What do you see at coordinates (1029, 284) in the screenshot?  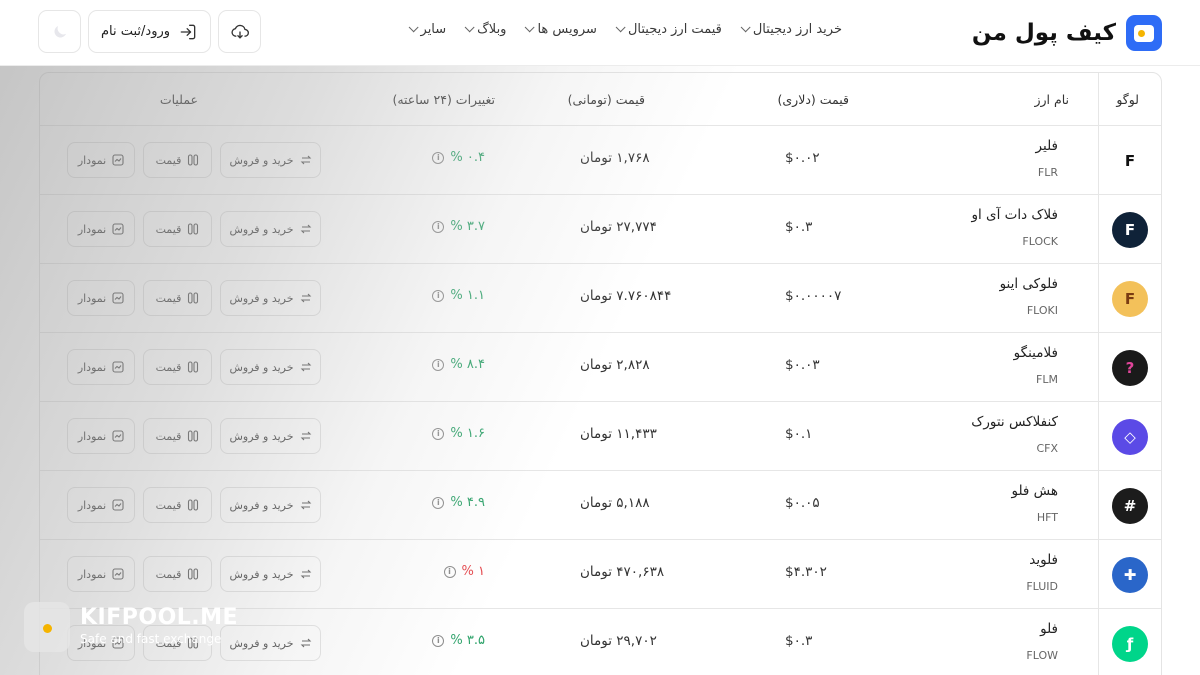 I see `coin-name: فلوکی اینو` at bounding box center [1029, 284].